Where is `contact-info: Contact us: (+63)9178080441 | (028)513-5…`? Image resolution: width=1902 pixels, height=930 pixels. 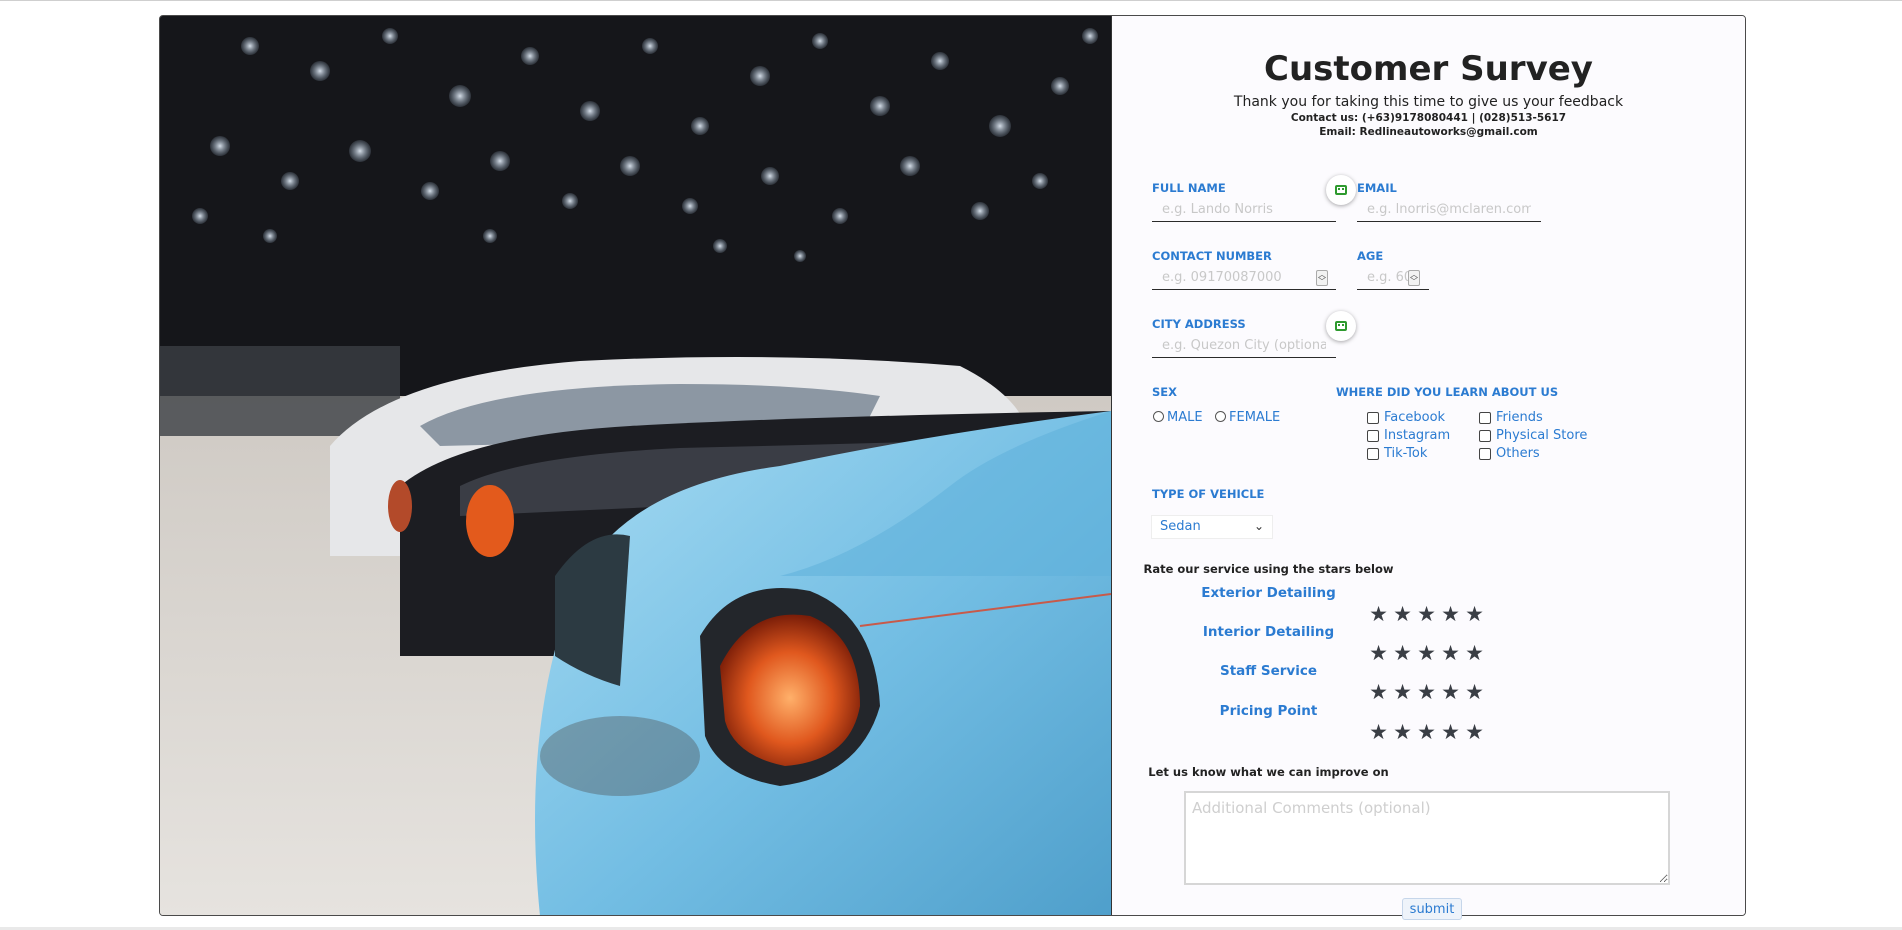 contact-info: Contact us: (+63)9178080441 | (028)513-5… is located at coordinates (1428, 118).